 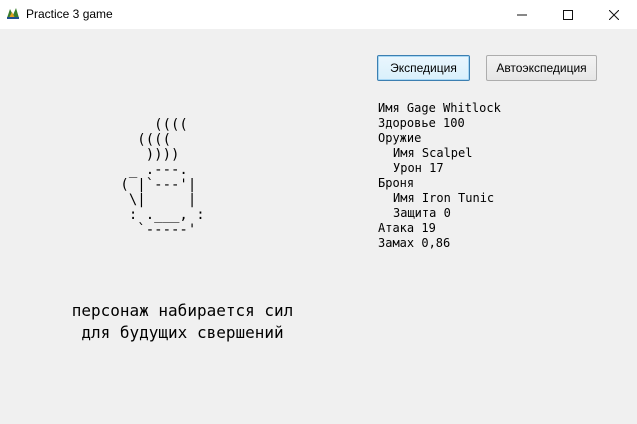 I want to click on expedition-button: Экспедиция, so click(x=423, y=68).